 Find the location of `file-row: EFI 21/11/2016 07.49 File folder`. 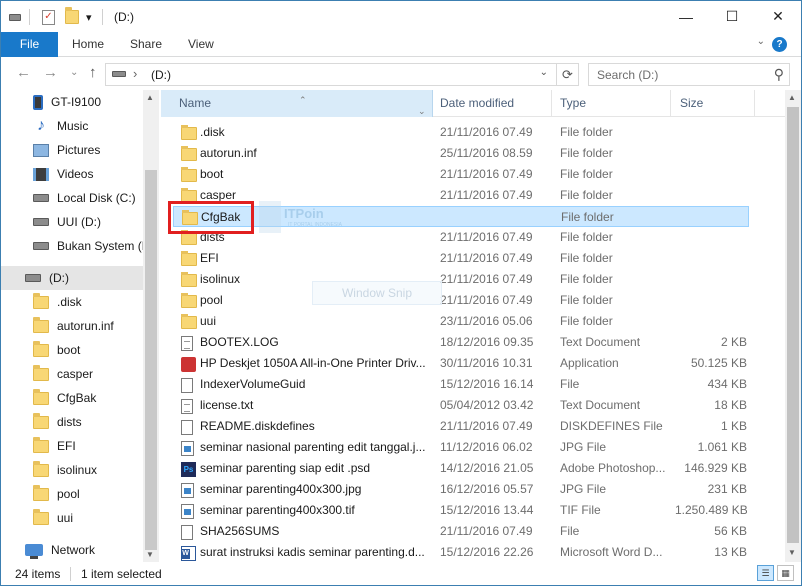

file-row: EFI 21/11/2016 07.49 File folder is located at coordinates (461, 258).